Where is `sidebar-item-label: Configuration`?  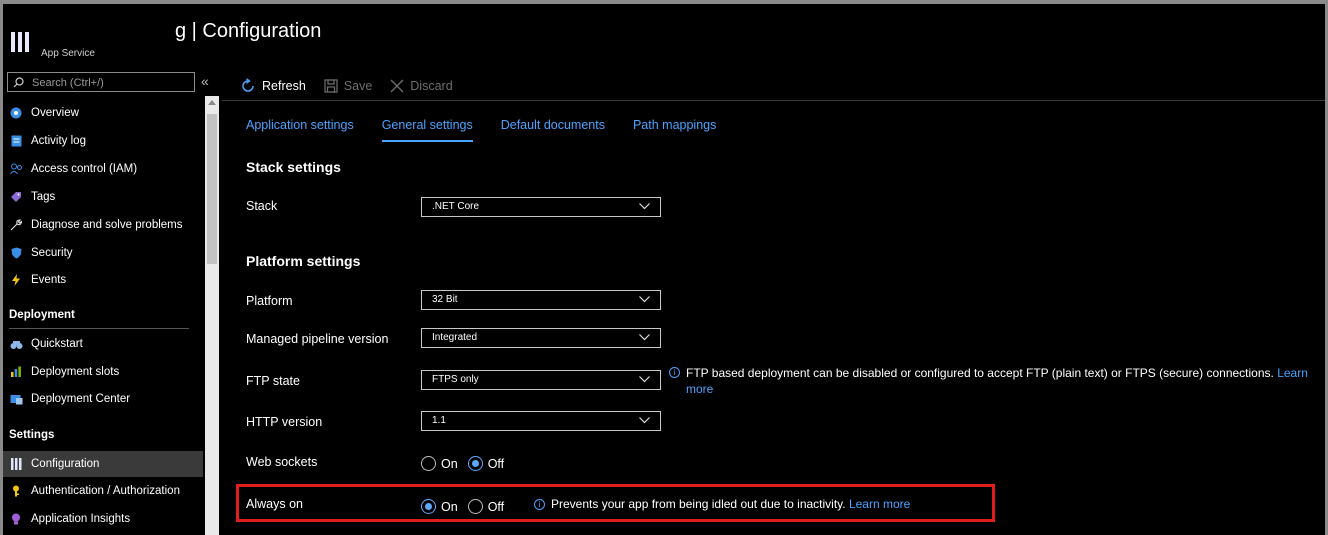
sidebar-item-label: Configuration is located at coordinates (65, 464).